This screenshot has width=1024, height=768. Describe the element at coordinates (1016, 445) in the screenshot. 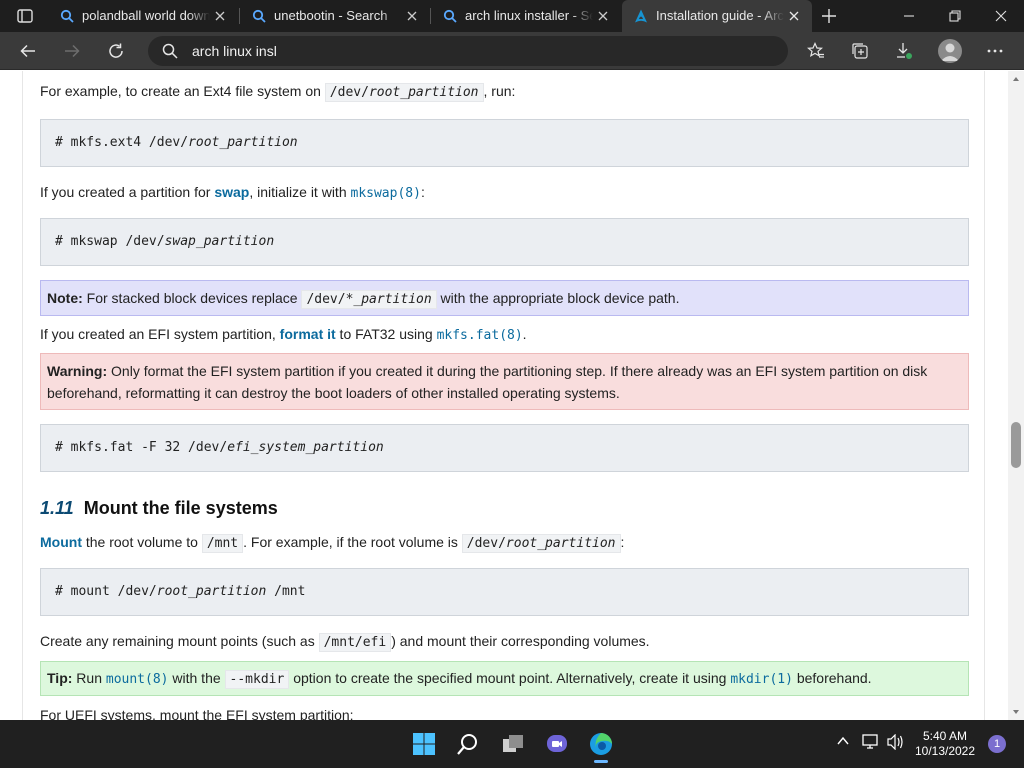

I see `scrollbar-thumb` at that location.